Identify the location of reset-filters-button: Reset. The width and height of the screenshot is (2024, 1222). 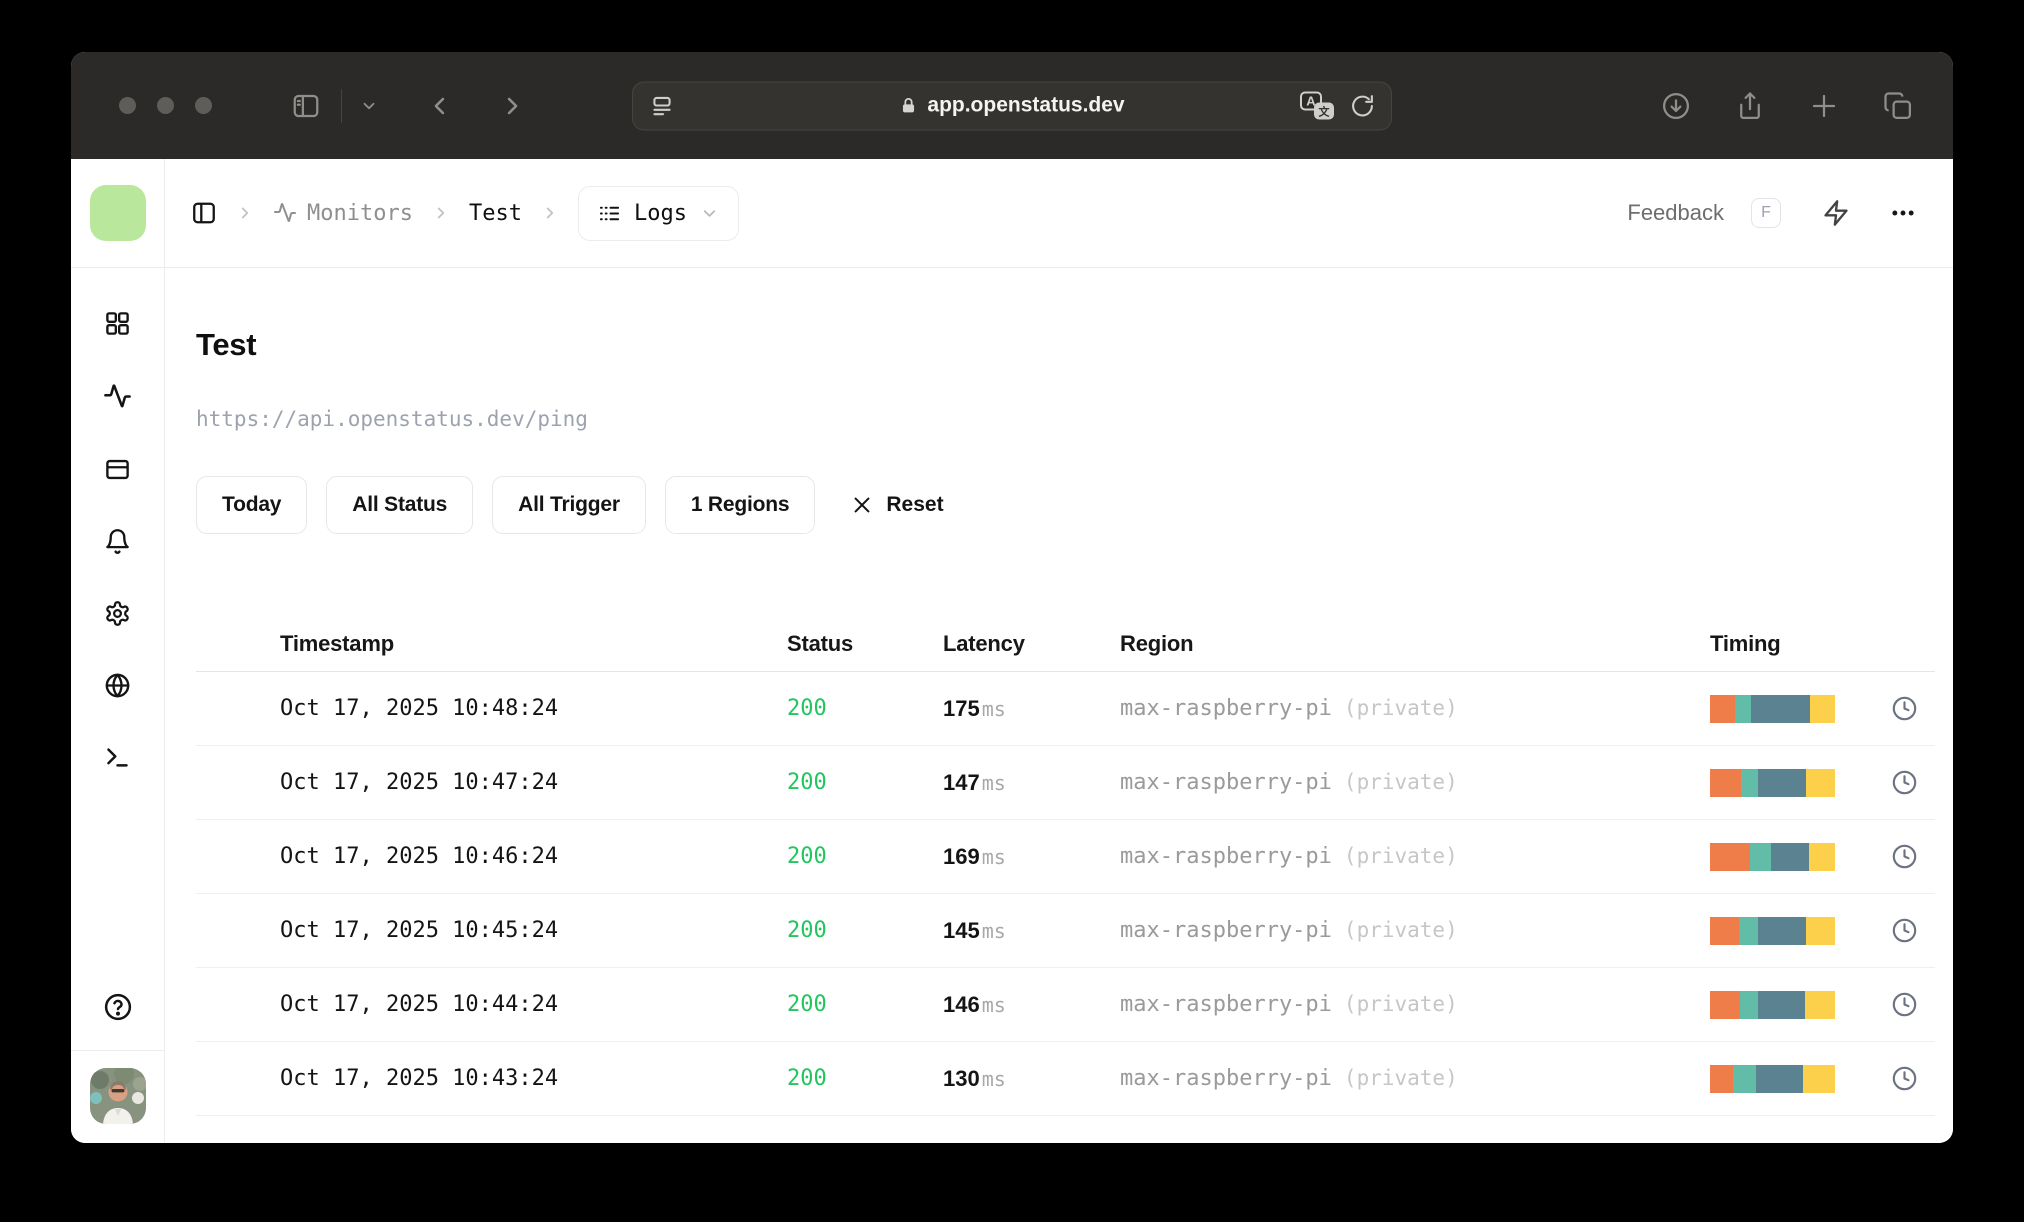
(897, 505).